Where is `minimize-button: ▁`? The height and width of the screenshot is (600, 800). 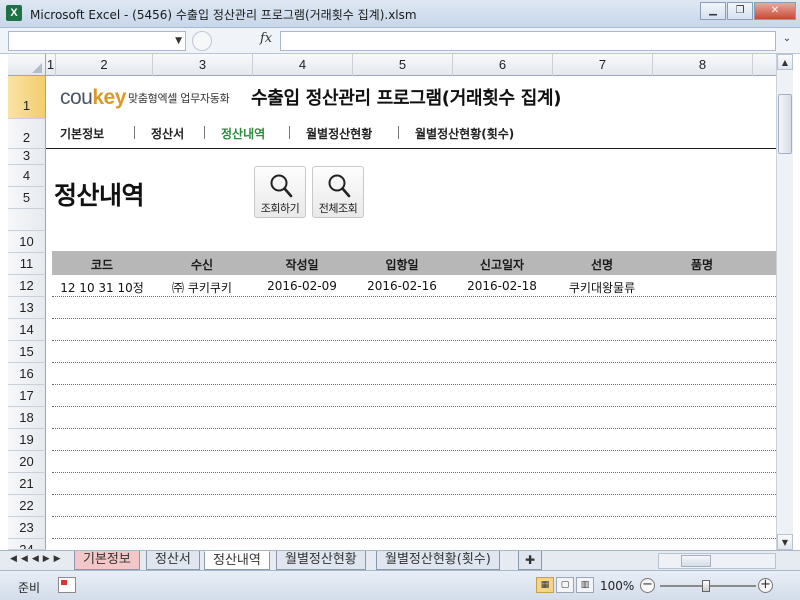 minimize-button: ▁ is located at coordinates (713, 11).